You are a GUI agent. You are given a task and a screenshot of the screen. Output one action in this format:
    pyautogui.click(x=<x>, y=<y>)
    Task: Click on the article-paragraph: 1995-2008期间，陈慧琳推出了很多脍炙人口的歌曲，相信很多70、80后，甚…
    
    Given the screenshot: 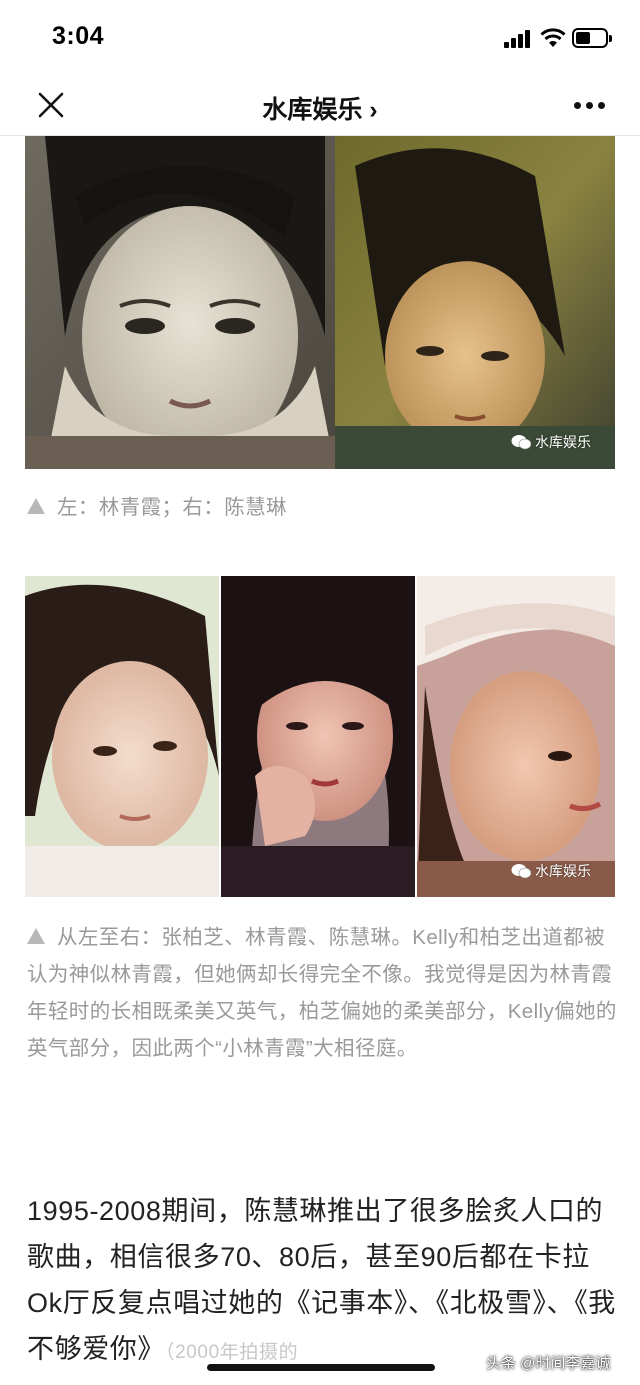 What is the action you would take?
    pyautogui.click(x=321, y=1280)
    